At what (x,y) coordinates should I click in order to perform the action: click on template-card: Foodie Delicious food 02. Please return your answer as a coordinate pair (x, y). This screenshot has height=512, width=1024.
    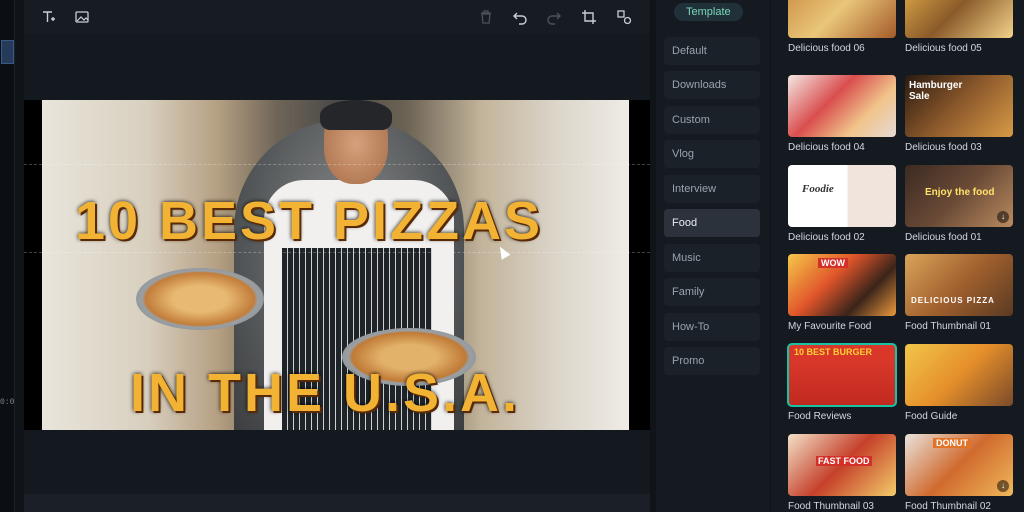
    Looking at the image, I should click on (842, 204).